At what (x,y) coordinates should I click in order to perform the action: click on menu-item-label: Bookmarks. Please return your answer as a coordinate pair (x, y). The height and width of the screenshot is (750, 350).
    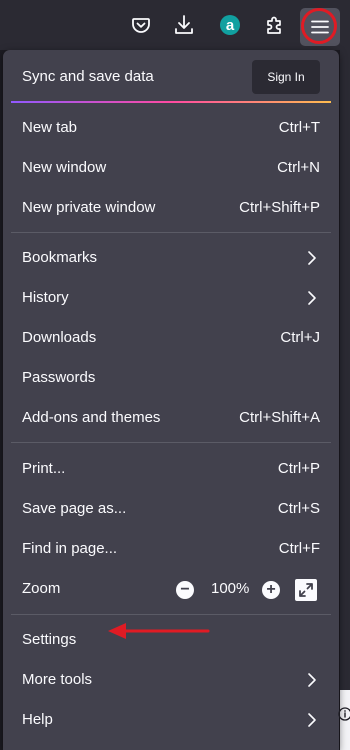
    Looking at the image, I should click on (60, 257).